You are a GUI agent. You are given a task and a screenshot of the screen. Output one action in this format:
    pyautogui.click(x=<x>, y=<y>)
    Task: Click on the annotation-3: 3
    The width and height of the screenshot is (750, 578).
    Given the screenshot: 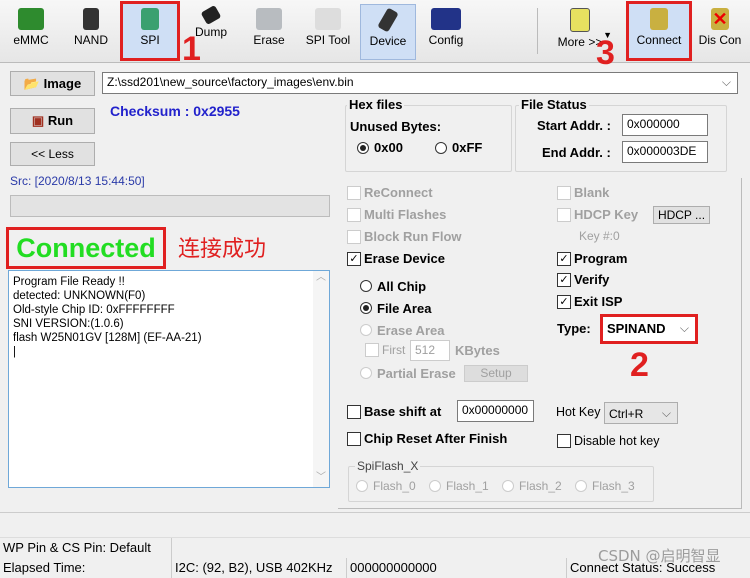 What is the action you would take?
    pyautogui.click(x=605, y=53)
    